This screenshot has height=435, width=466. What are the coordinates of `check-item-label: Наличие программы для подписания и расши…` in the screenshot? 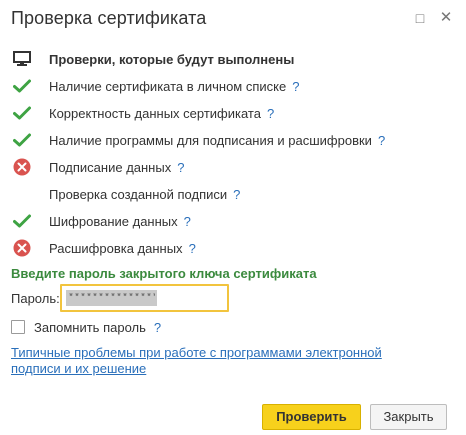 It's located at (210, 140).